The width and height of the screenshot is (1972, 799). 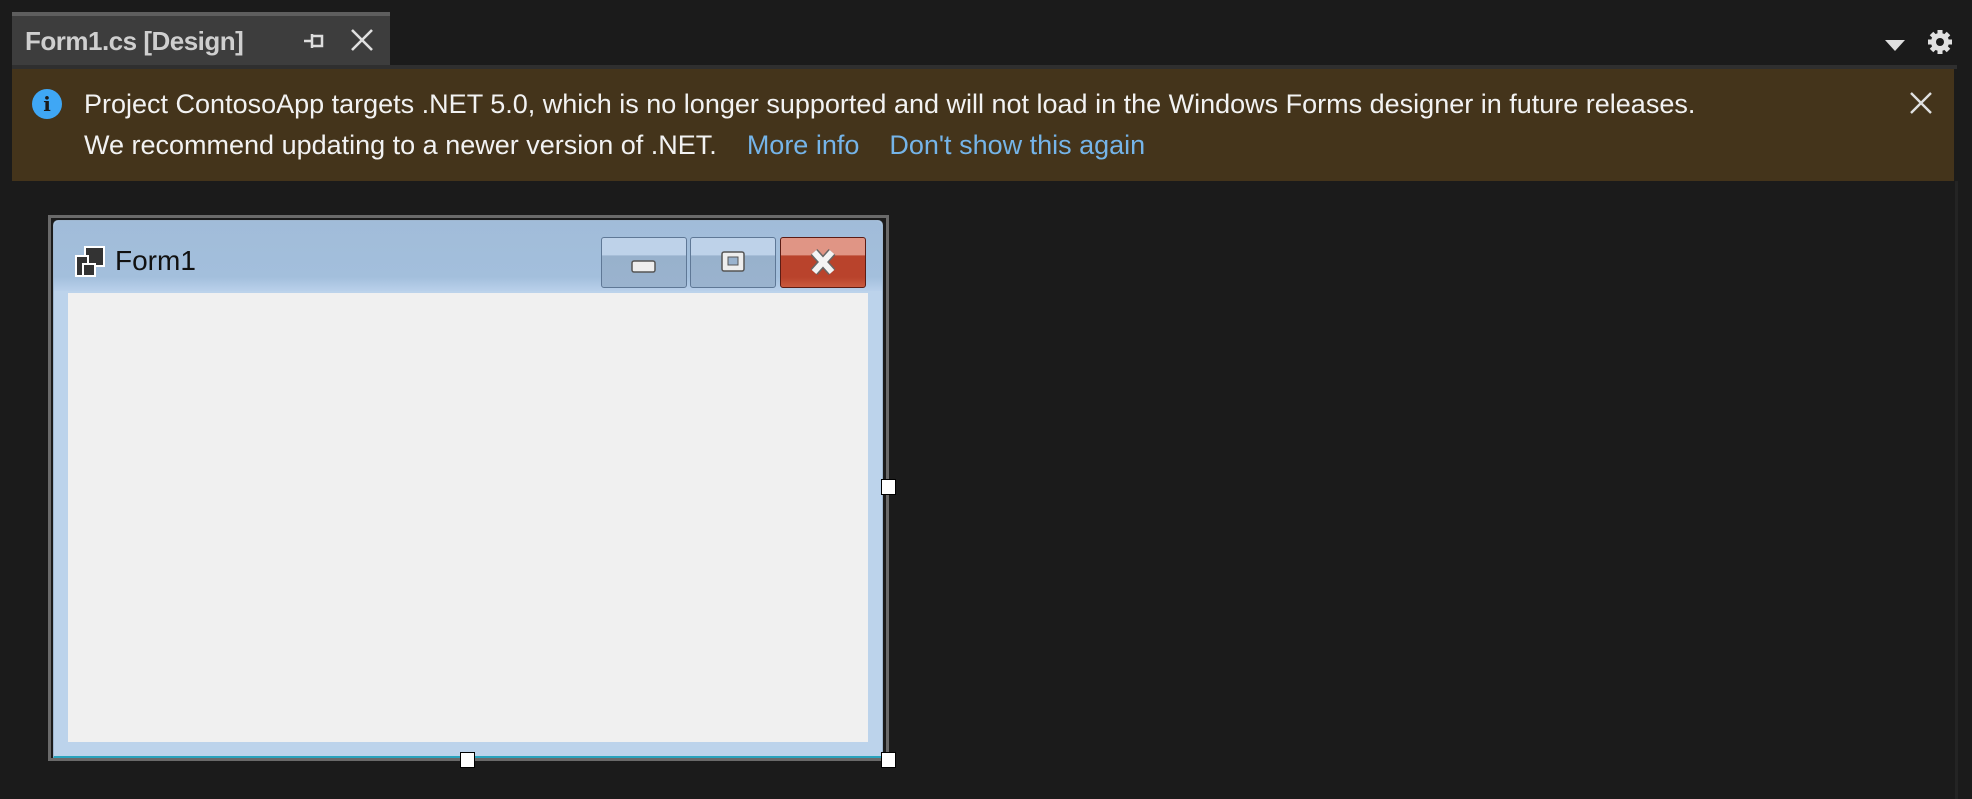 I want to click on maximize-button, so click(x=733, y=262).